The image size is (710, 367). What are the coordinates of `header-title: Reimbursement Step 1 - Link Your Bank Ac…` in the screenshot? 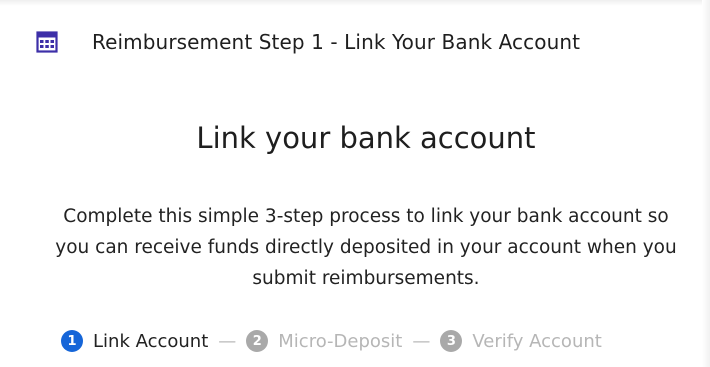 It's located at (336, 42).